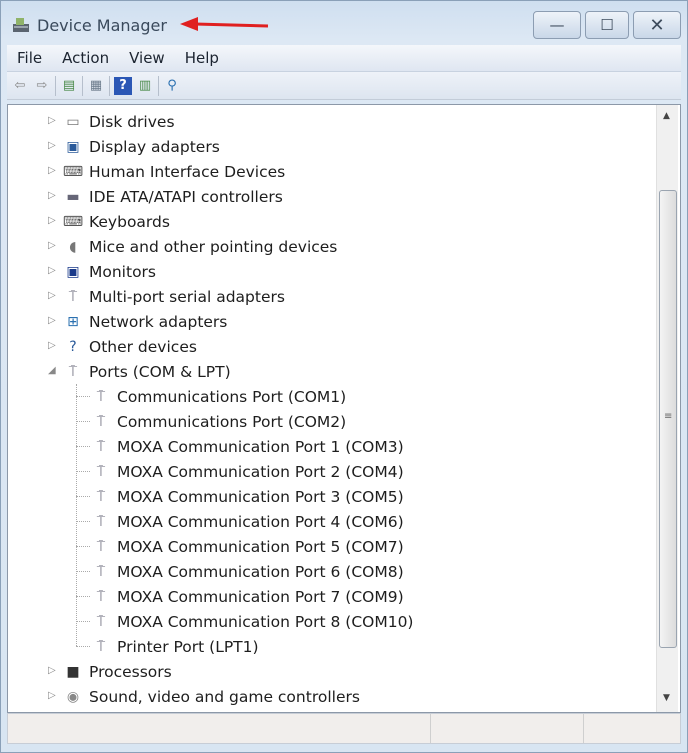  Describe the element at coordinates (85, 58) in the screenshot. I see `menu-action: Action` at that location.